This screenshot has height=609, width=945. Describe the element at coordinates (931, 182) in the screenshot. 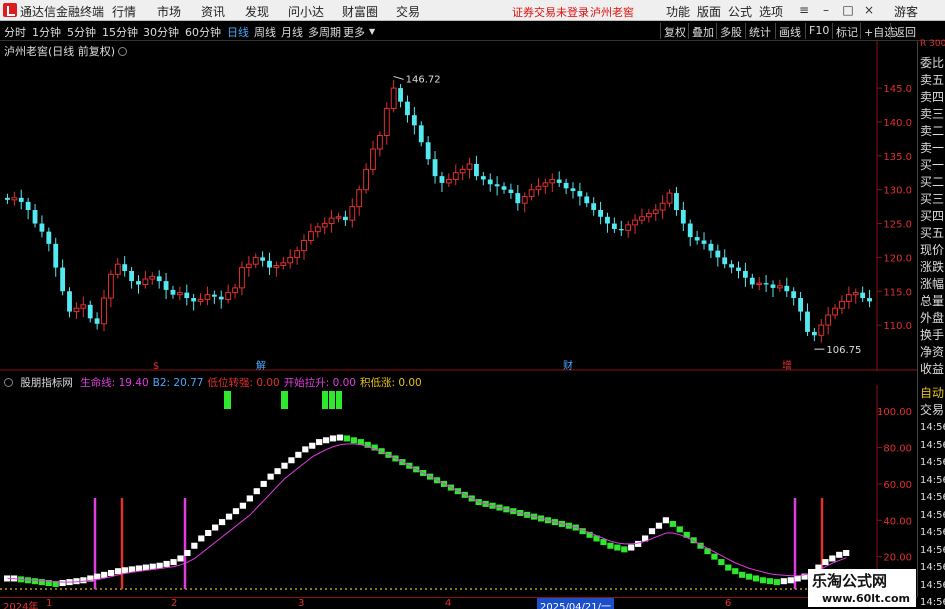

I see `side-item-7: 买二` at that location.